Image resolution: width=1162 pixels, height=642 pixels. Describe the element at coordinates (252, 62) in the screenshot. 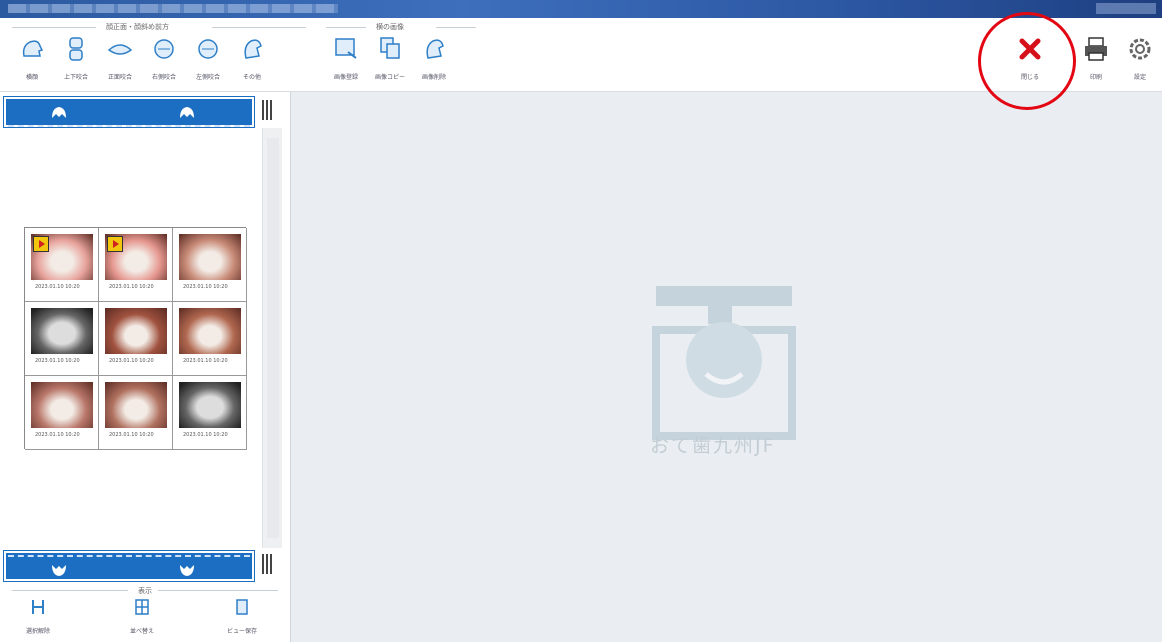

I see `other-button: その他` at that location.